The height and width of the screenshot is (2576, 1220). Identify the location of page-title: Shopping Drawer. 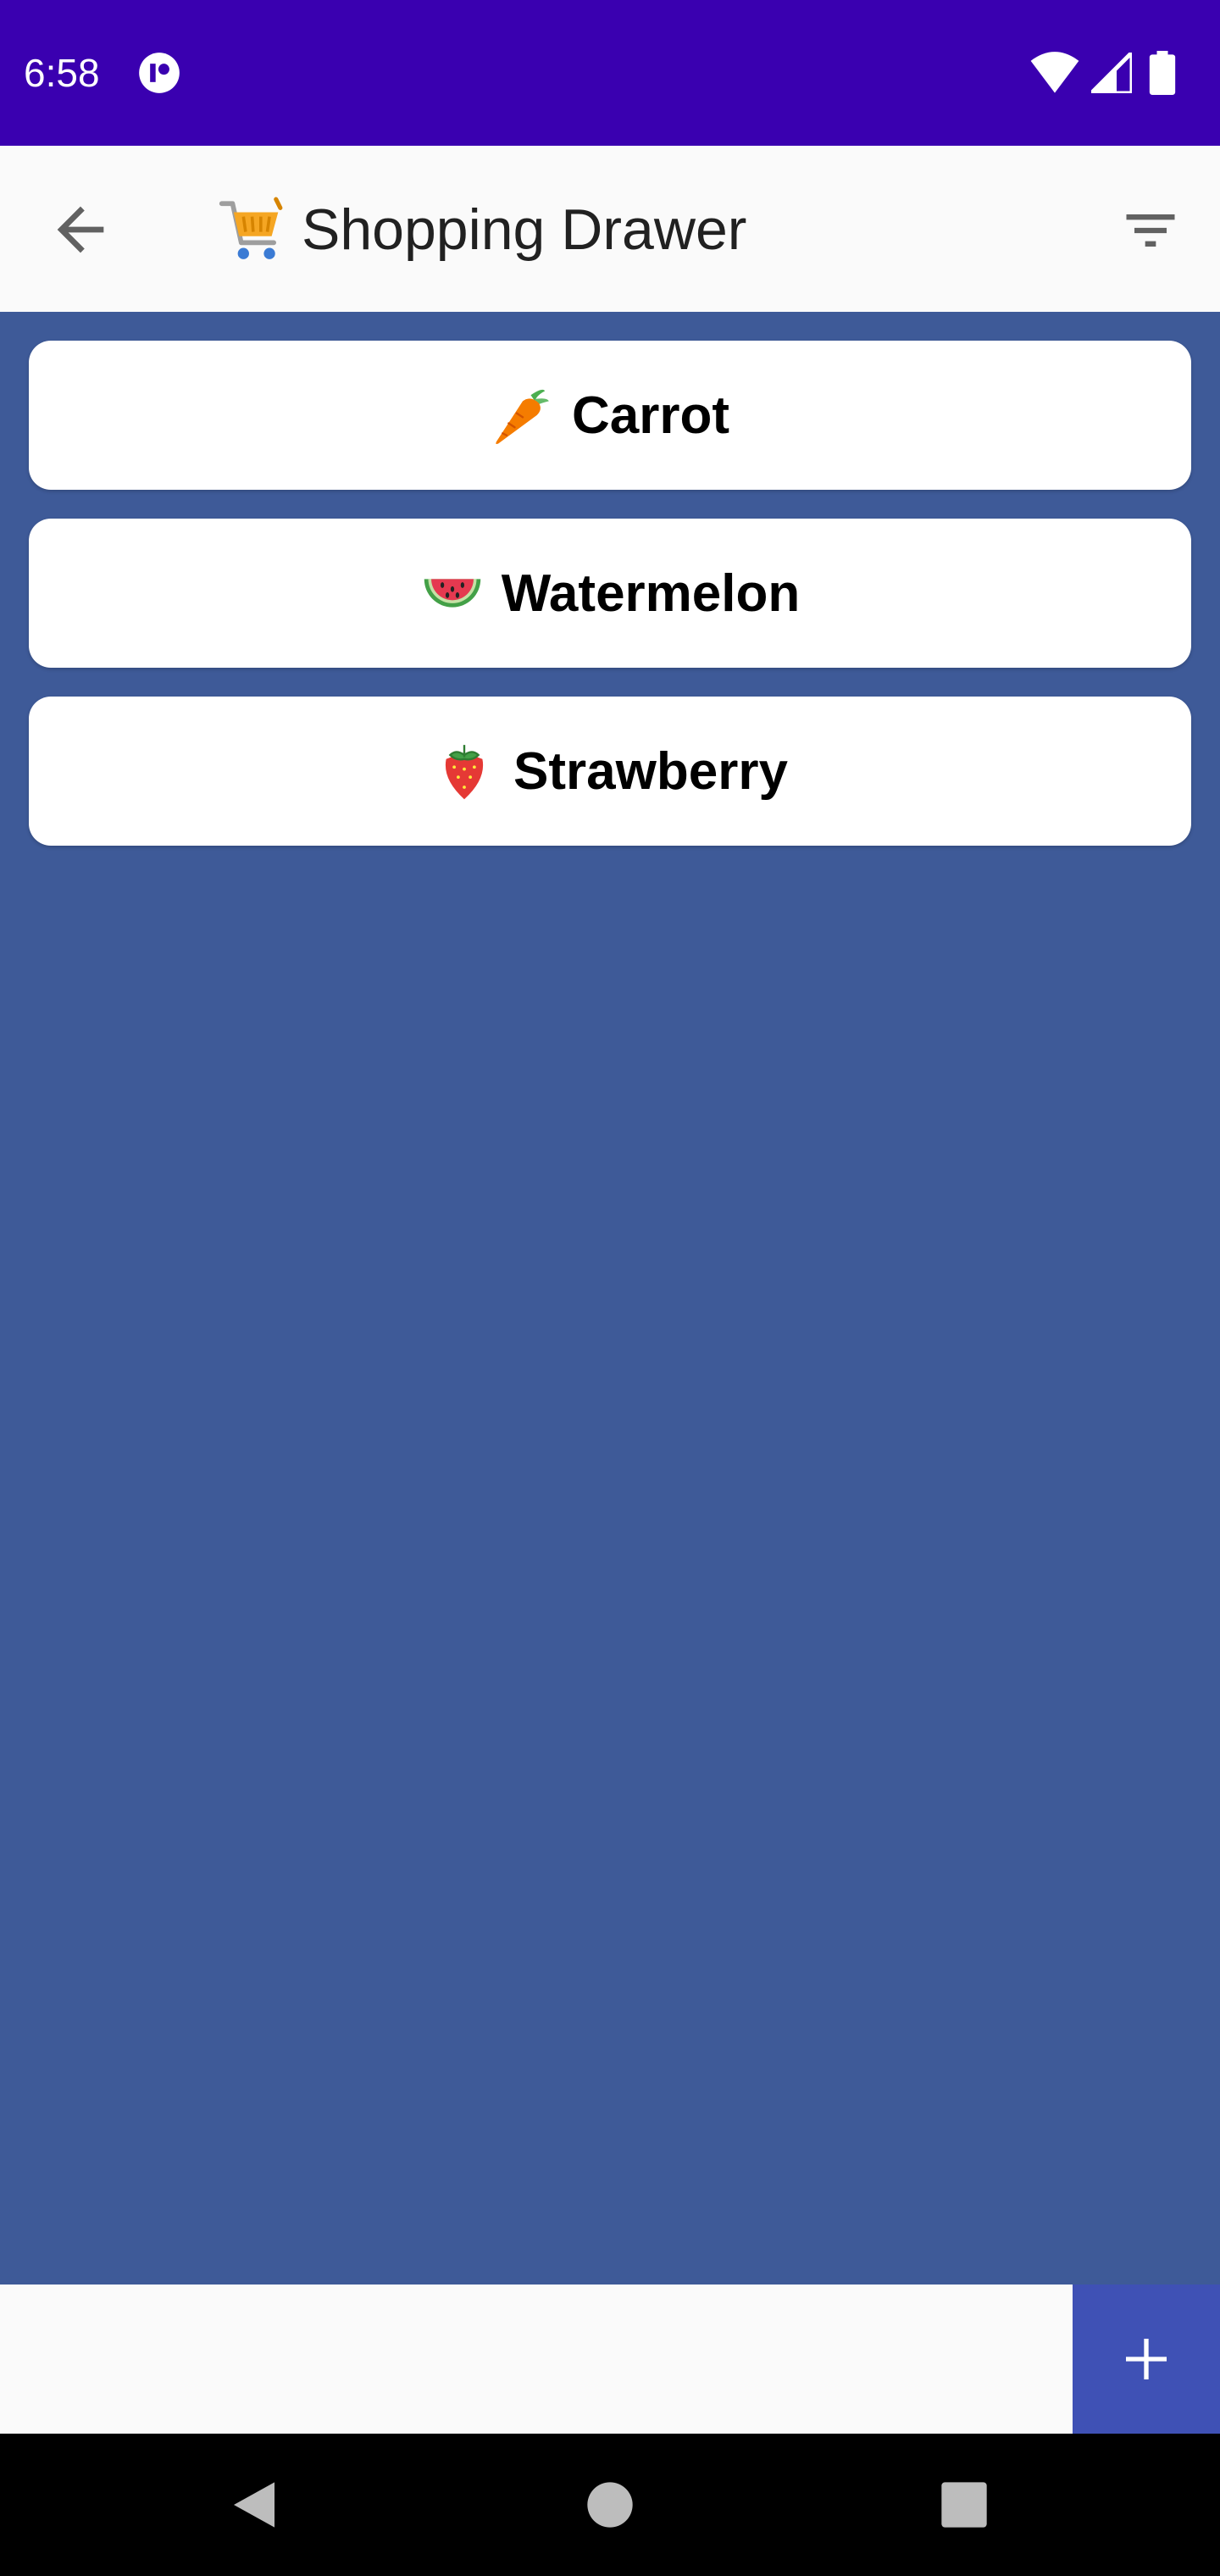
(524, 229).